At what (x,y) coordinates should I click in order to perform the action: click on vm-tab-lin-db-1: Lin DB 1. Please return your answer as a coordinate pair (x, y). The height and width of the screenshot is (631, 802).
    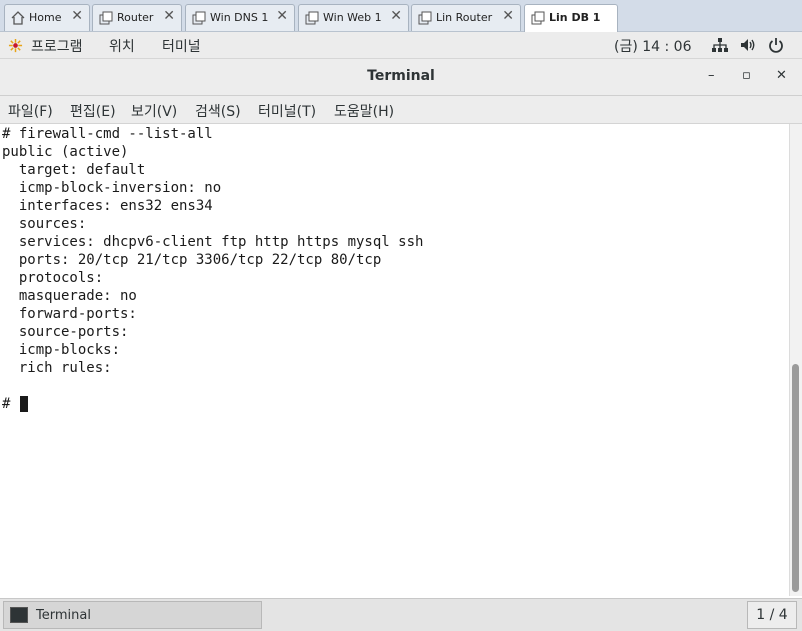
    Looking at the image, I should click on (571, 18).